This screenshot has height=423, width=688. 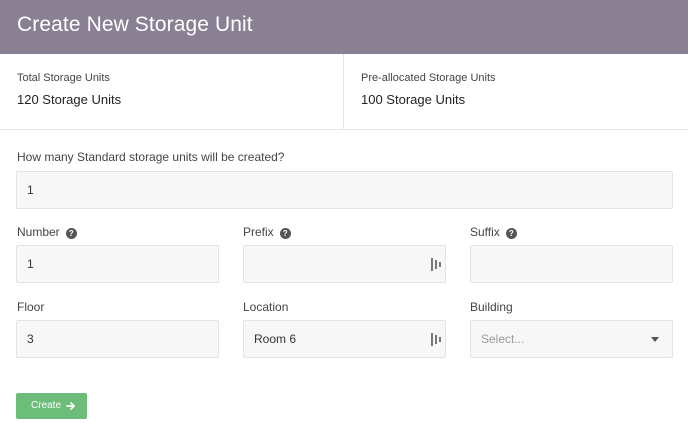 I want to click on stat-preallocated-label: Pre-allocated Storage Units, so click(x=428, y=78).